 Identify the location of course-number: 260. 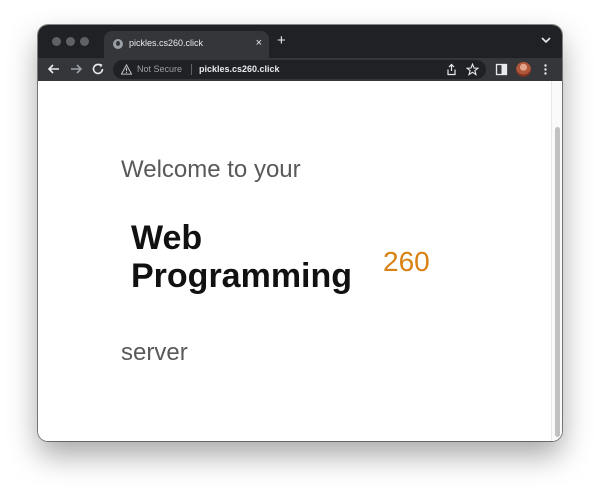
(406, 261).